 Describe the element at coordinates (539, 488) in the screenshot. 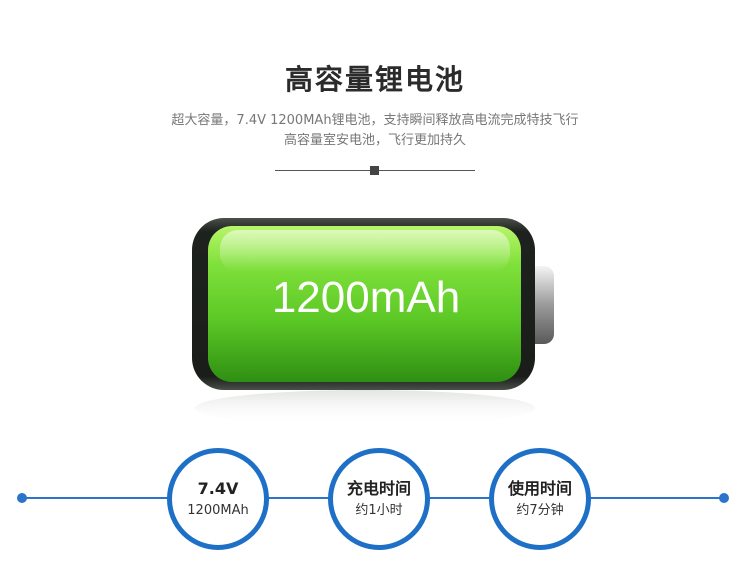

I see `spec-title: 使用时间` at that location.